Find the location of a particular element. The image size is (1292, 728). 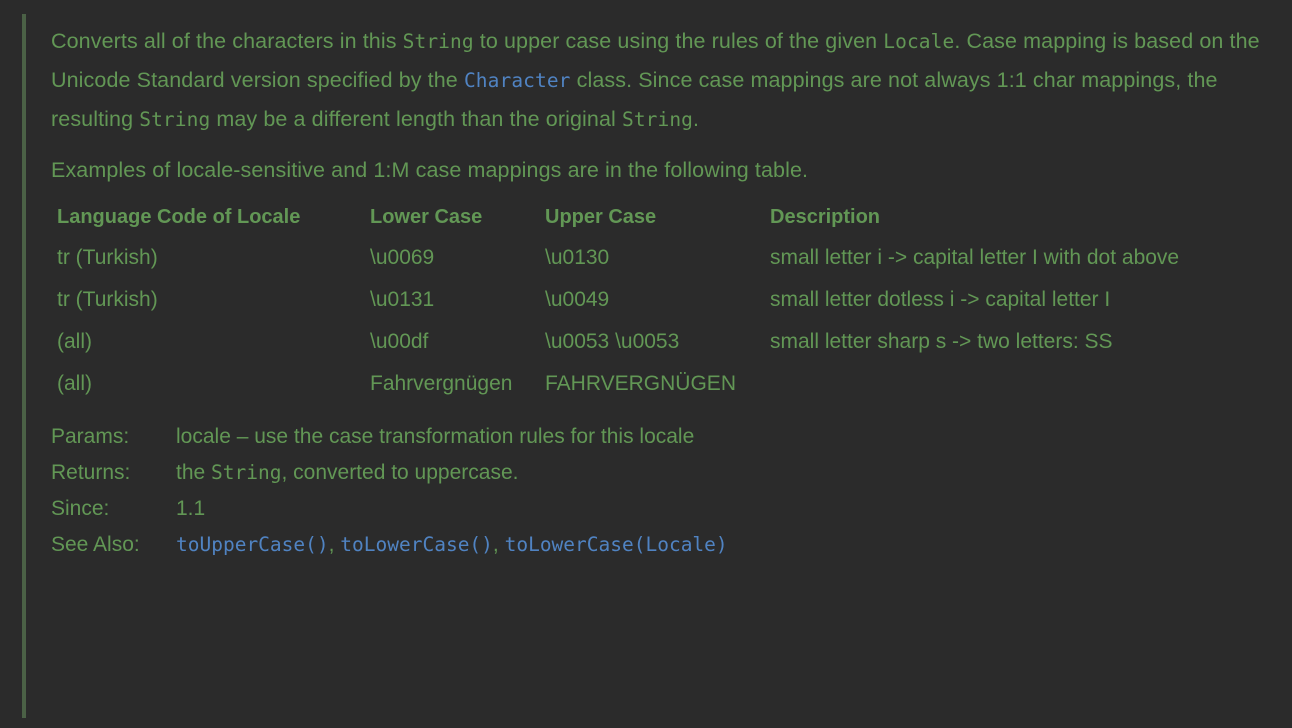

cell-upper-case: \u0049 is located at coordinates (577, 299).